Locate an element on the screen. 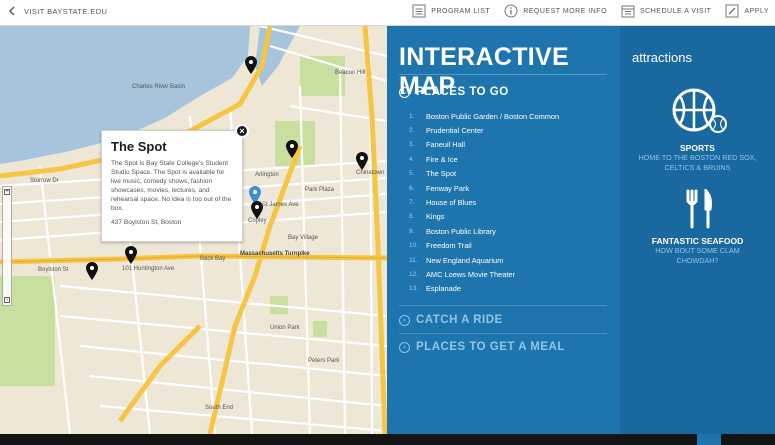 This screenshot has height=445, width=775. chevron-down-icon: ⌄ is located at coordinates (404, 92).